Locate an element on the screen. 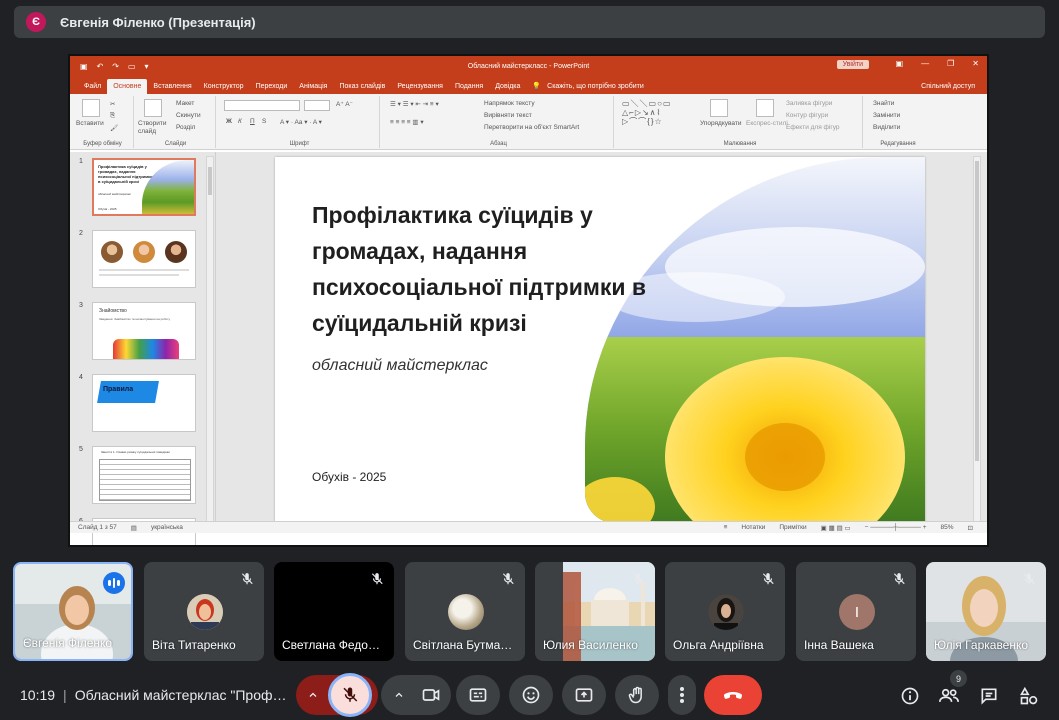  quick-styles-button: Експрес-стилі is located at coordinates (767, 123).